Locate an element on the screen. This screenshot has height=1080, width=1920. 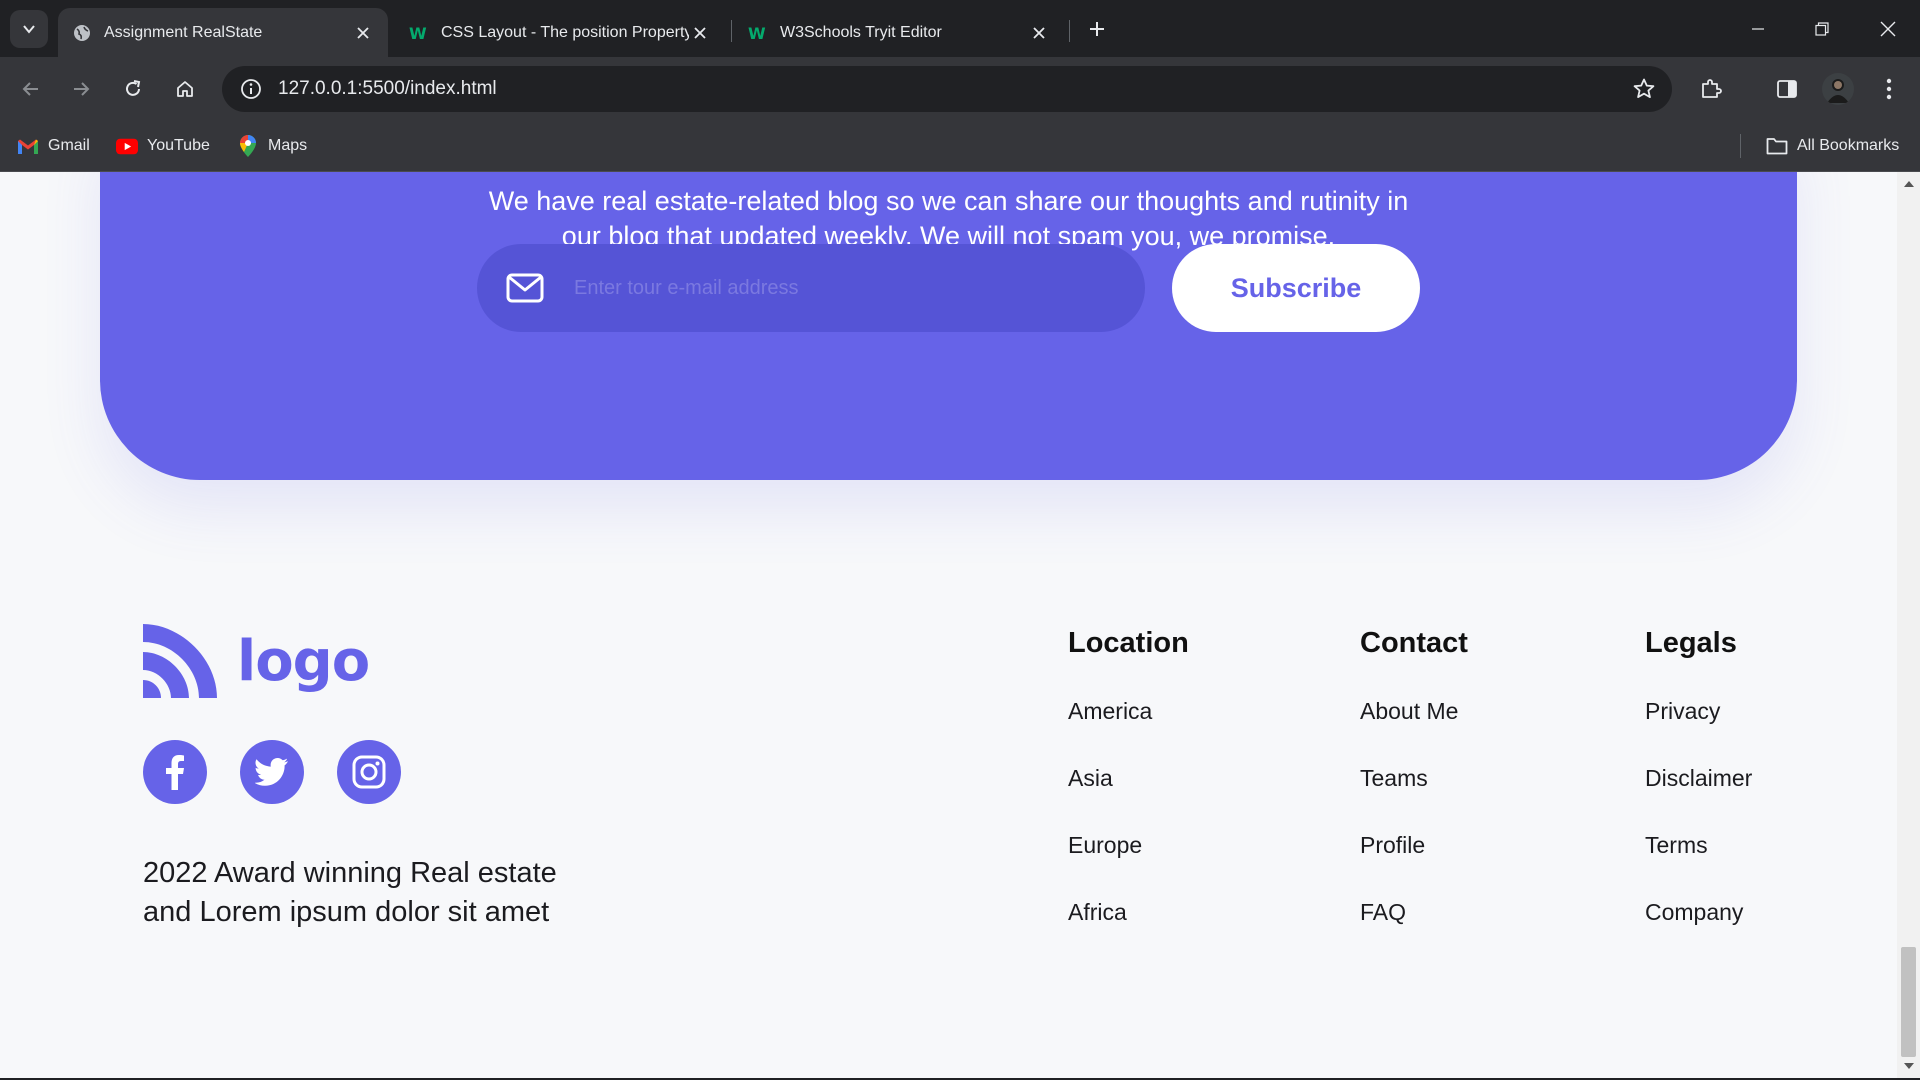
scroll-down-icon is located at coordinates (1909, 1066).